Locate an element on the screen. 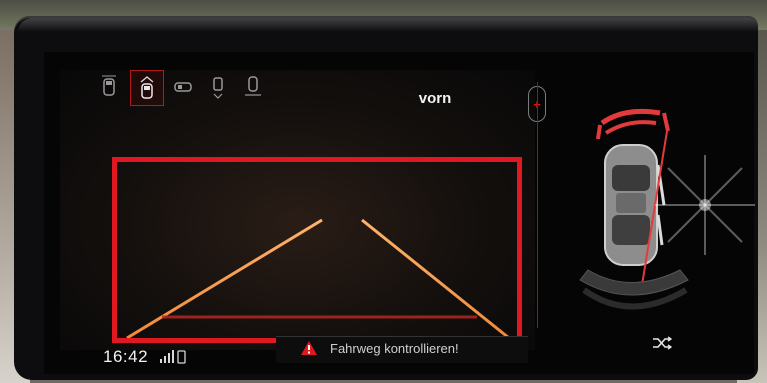 This screenshot has height=383, width=767. shuffle-icon is located at coordinates (662, 343).